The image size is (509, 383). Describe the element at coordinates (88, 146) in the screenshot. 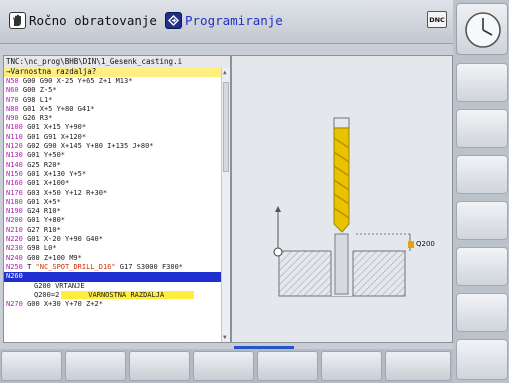

I see `line-code: G02 G90 X+145 Y+80 I+135 J+80*` at that location.